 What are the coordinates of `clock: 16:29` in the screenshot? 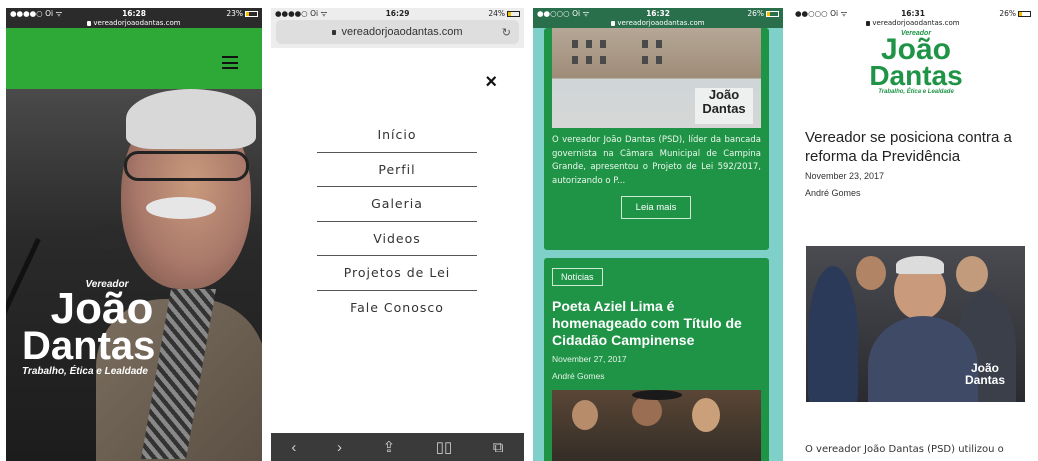 It's located at (397, 13).